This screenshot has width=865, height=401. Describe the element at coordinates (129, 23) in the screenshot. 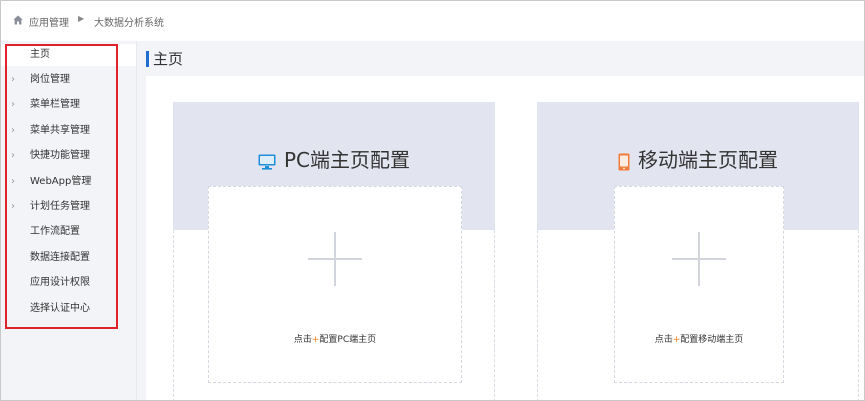

I see `breadcrumb-current: 大数据分析系统` at that location.